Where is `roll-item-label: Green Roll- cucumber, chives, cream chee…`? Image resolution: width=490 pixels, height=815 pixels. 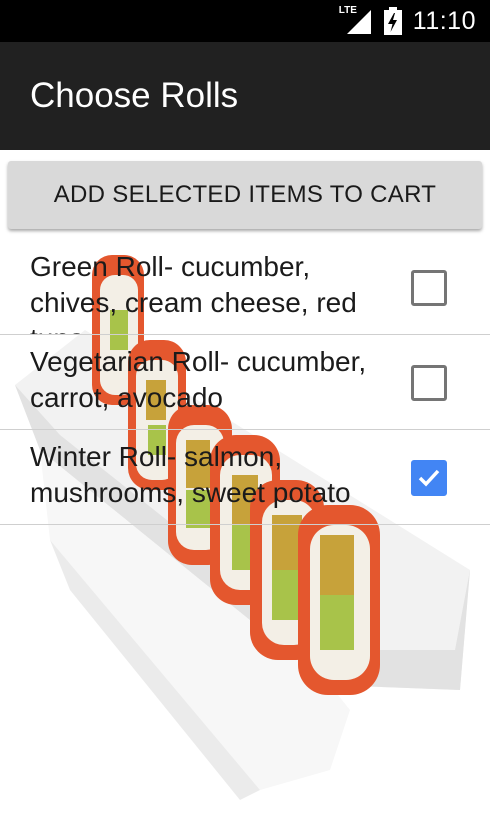 roll-item-label: Green Roll- cucumber, chives, cream chee… is located at coordinates (193, 292).